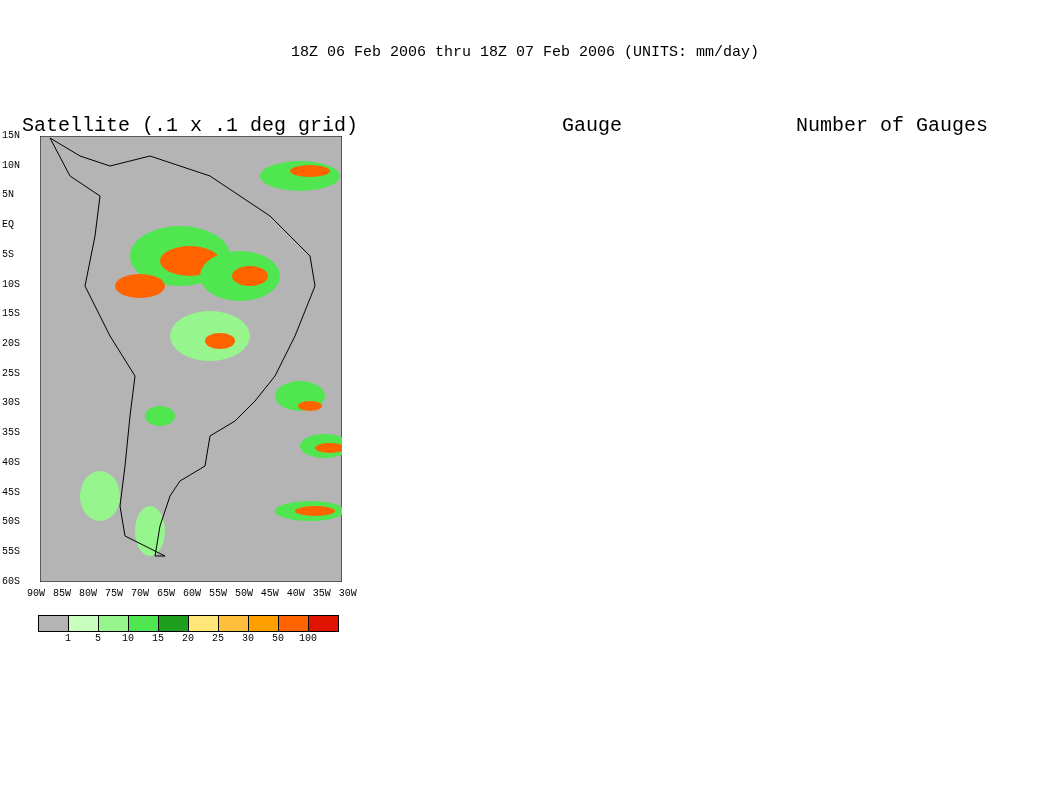  What do you see at coordinates (98, 638) in the screenshot?
I see `legend-label: 5` at bounding box center [98, 638].